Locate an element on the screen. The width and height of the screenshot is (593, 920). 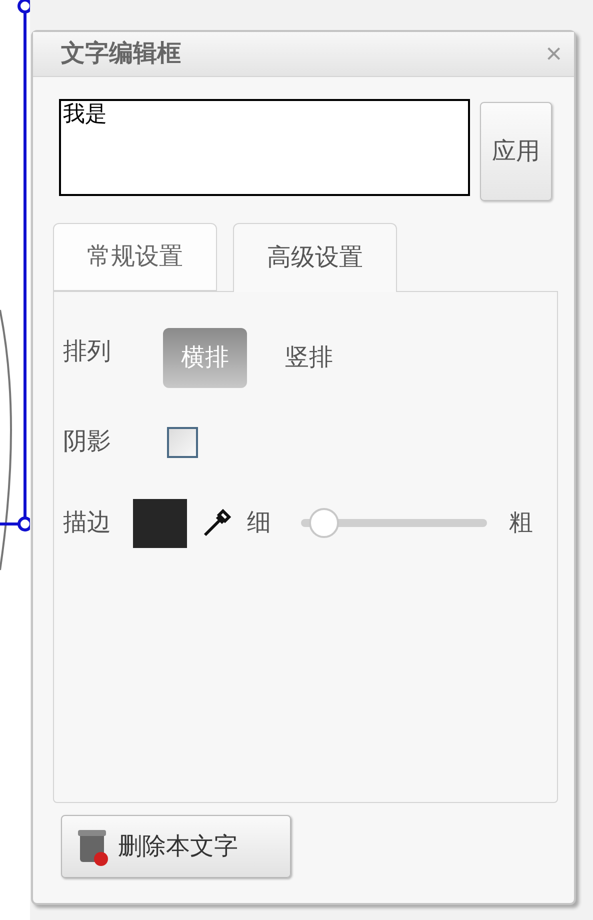
stroke-label: 描边 is located at coordinates (87, 523).